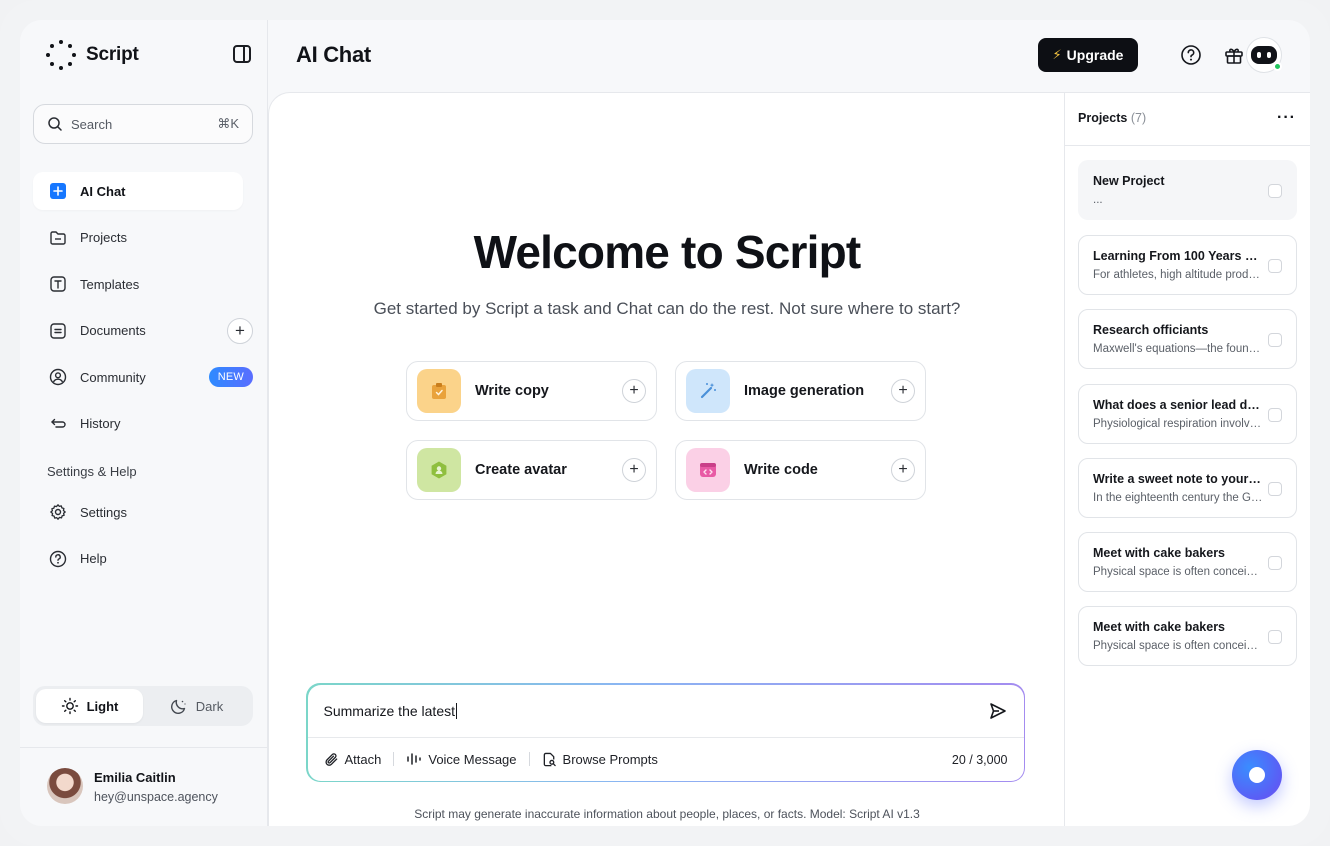 This screenshot has height=846, width=1330. Describe the element at coordinates (1151, 330) in the screenshot. I see `project-title: Research officiants` at that location.